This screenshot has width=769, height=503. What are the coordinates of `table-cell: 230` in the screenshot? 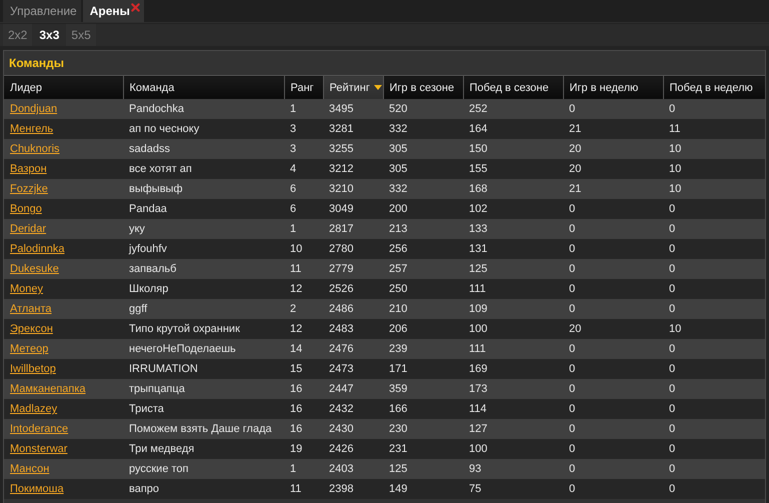 It's located at (423, 429).